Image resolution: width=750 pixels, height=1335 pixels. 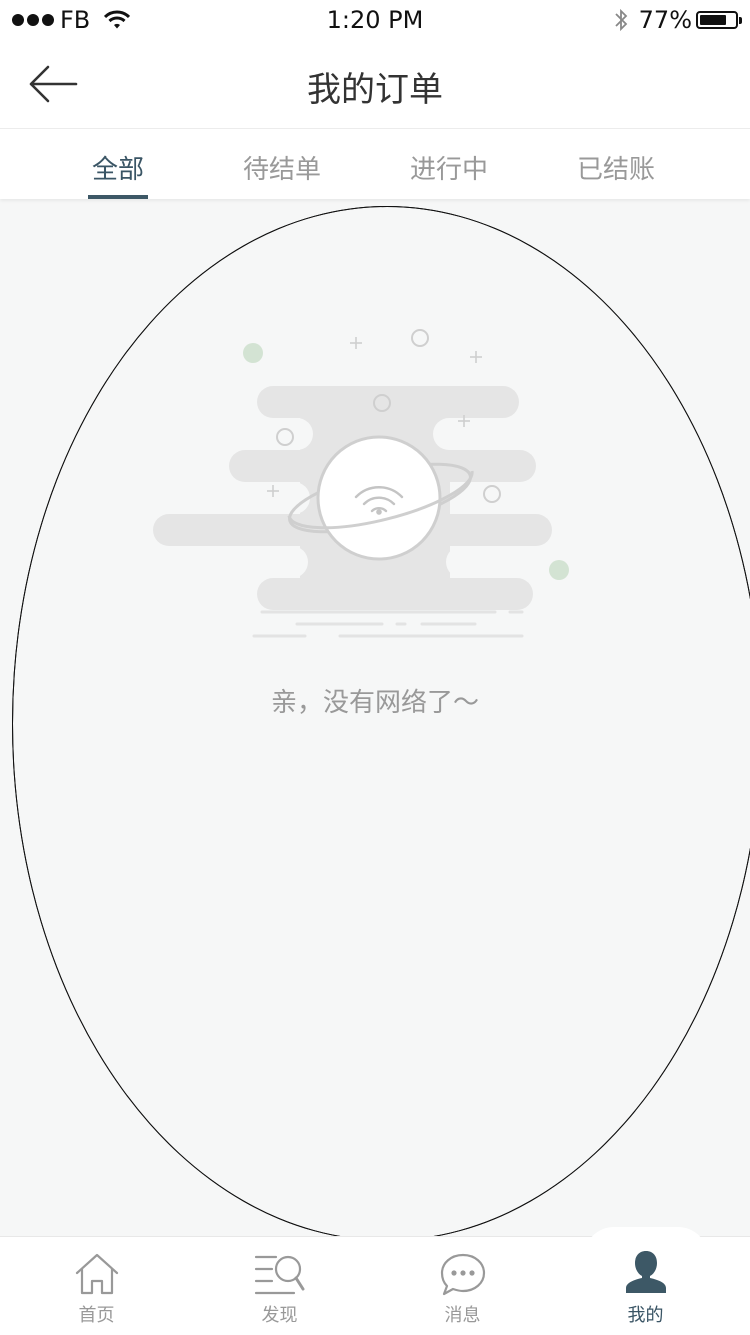 What do you see at coordinates (719, 20) in the screenshot?
I see `battery-icon` at bounding box center [719, 20].